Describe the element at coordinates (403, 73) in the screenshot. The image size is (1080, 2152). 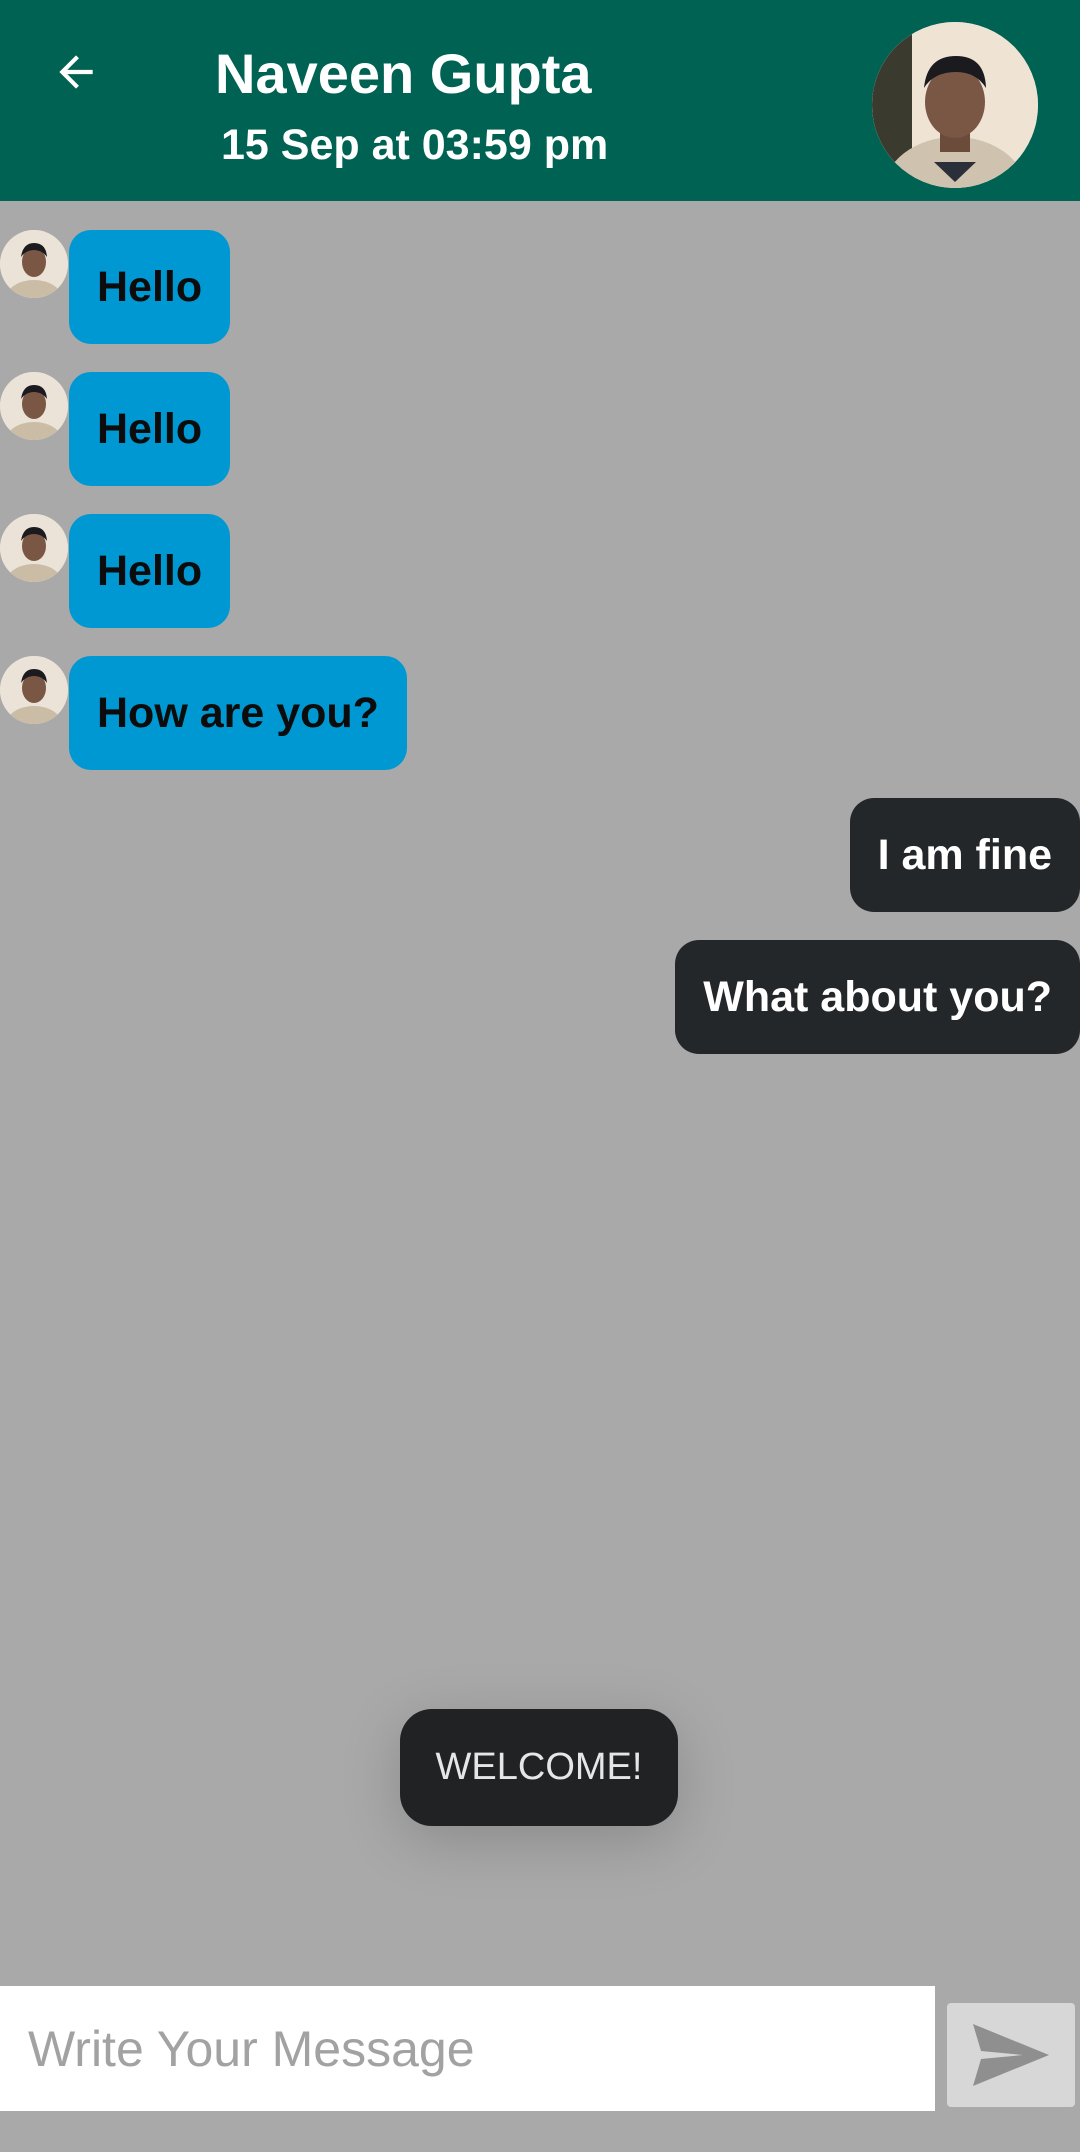
I see `contact-name: Naveen Gupta` at that location.